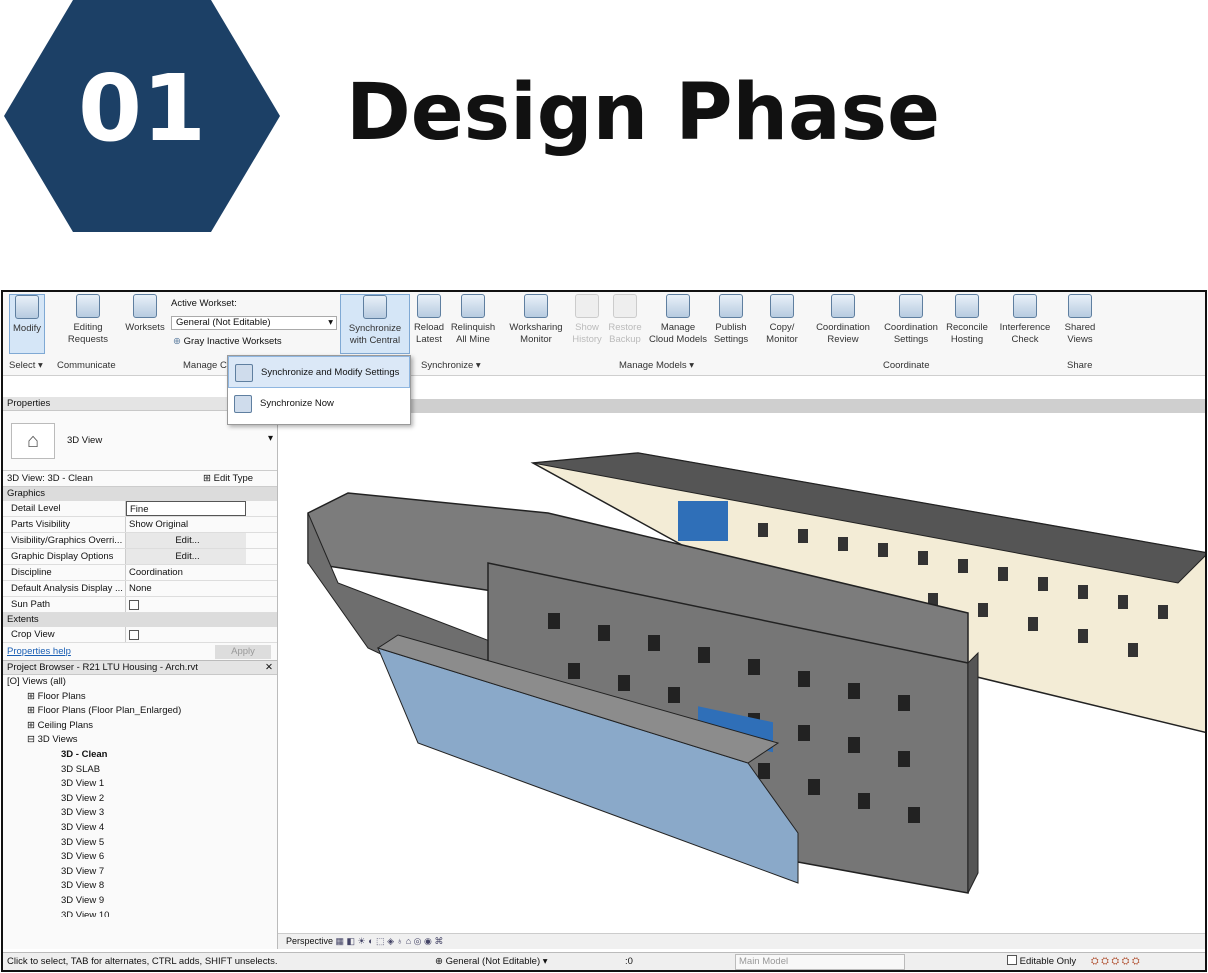  Describe the element at coordinates (140, 726) in the screenshot. I see `tree-item: ⊞ Ceiling Plans` at that location.